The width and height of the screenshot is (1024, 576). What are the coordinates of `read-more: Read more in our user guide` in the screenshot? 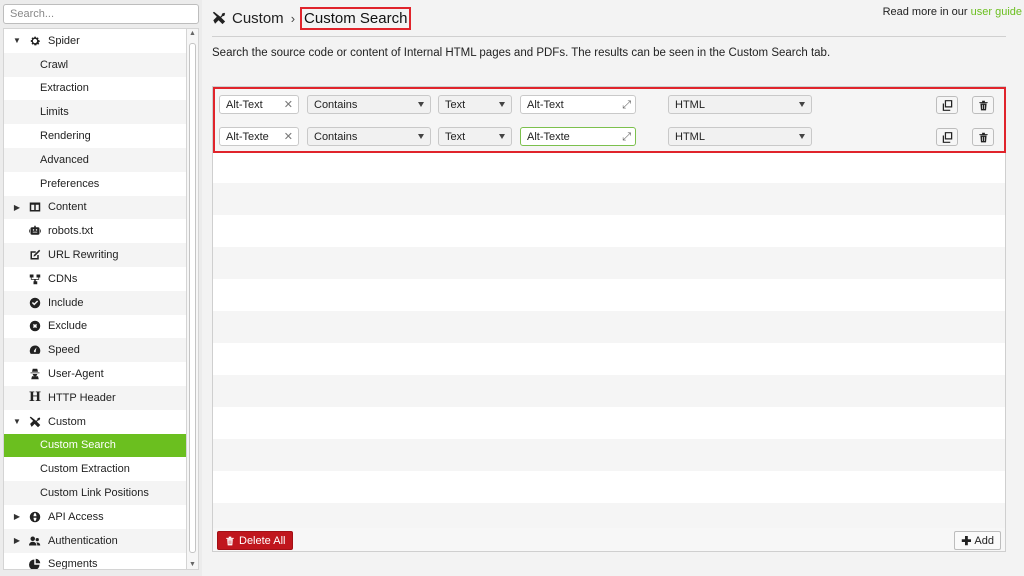 It's located at (952, 12).